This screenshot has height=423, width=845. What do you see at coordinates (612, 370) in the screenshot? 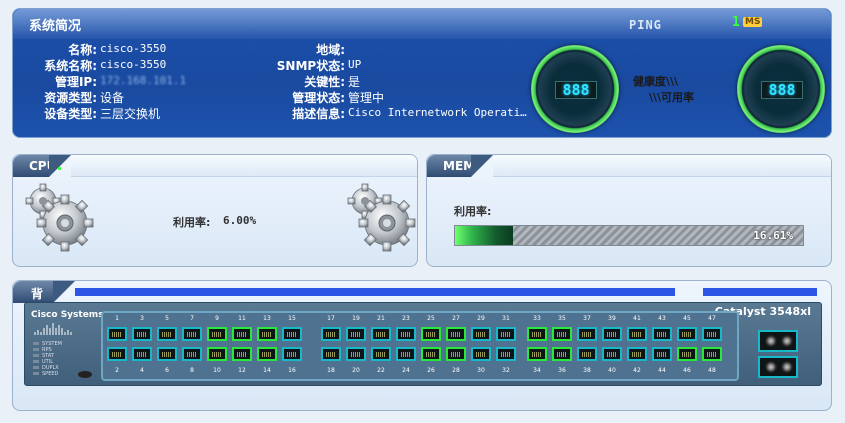
I see `port-number: 40` at bounding box center [612, 370].